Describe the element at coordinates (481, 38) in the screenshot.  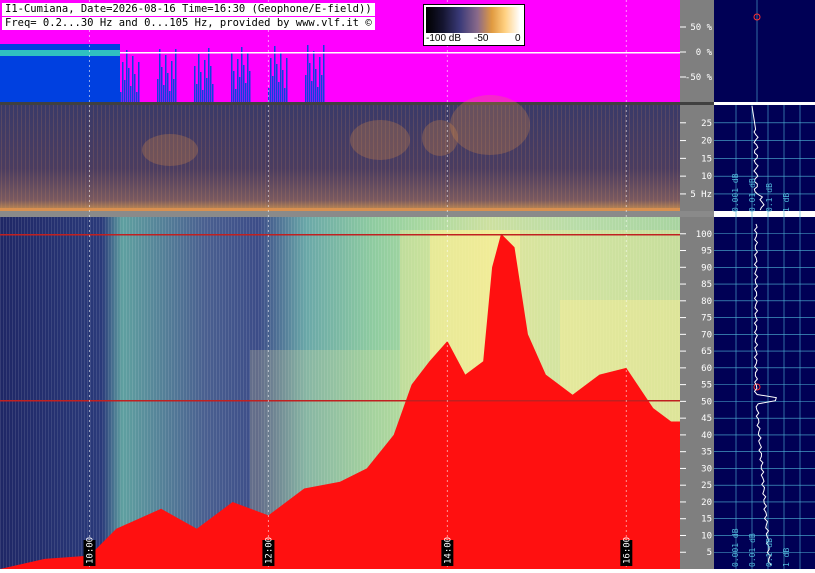
I see `db-scale-mid: -50` at that location.